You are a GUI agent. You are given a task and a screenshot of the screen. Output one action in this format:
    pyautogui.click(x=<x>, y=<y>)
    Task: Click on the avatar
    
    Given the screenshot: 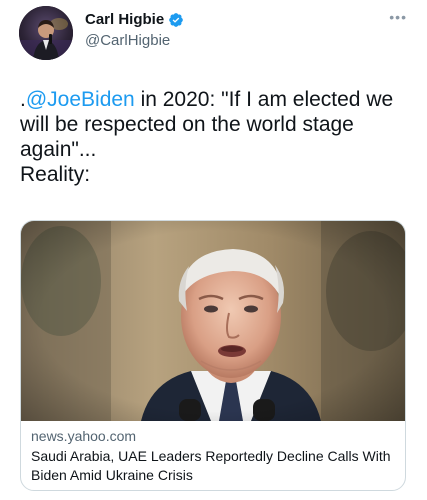 What is the action you would take?
    pyautogui.click(x=46, y=33)
    